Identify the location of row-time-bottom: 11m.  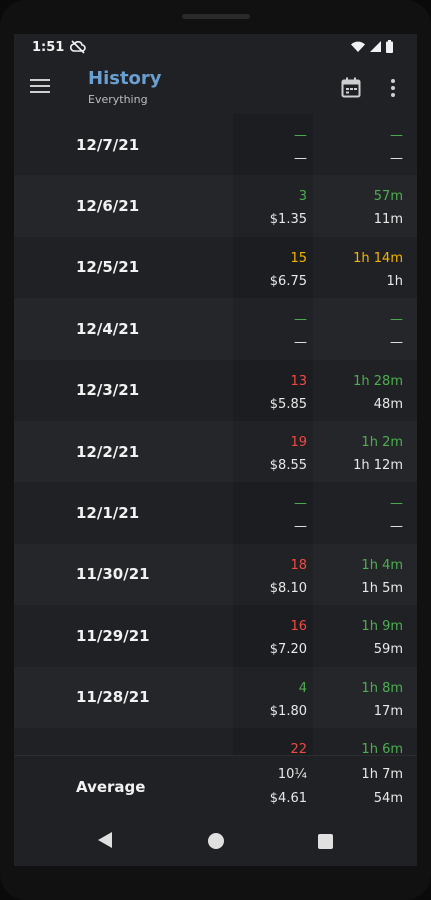
(388, 220).